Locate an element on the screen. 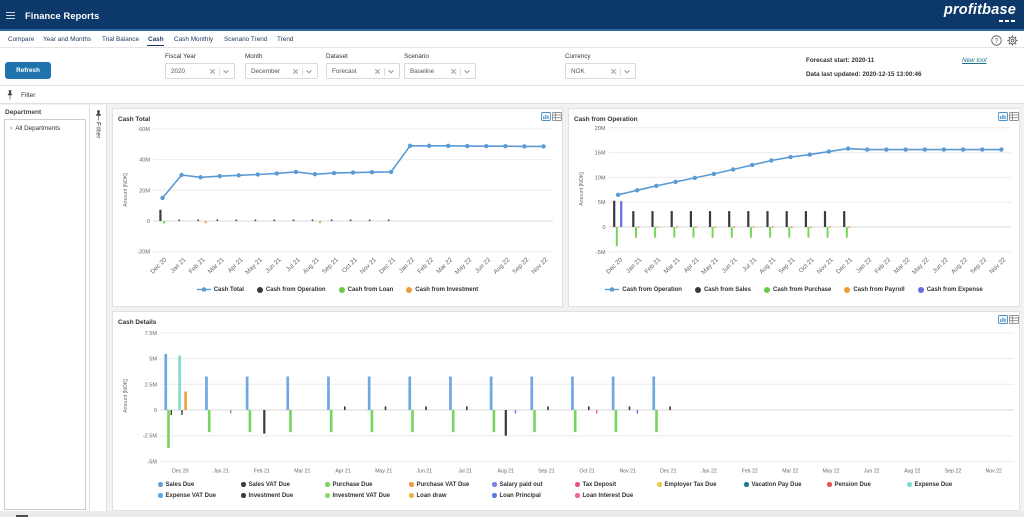 The width and height of the screenshot is (1024, 517). svg-text: 60M is located at coordinates (144, 130).